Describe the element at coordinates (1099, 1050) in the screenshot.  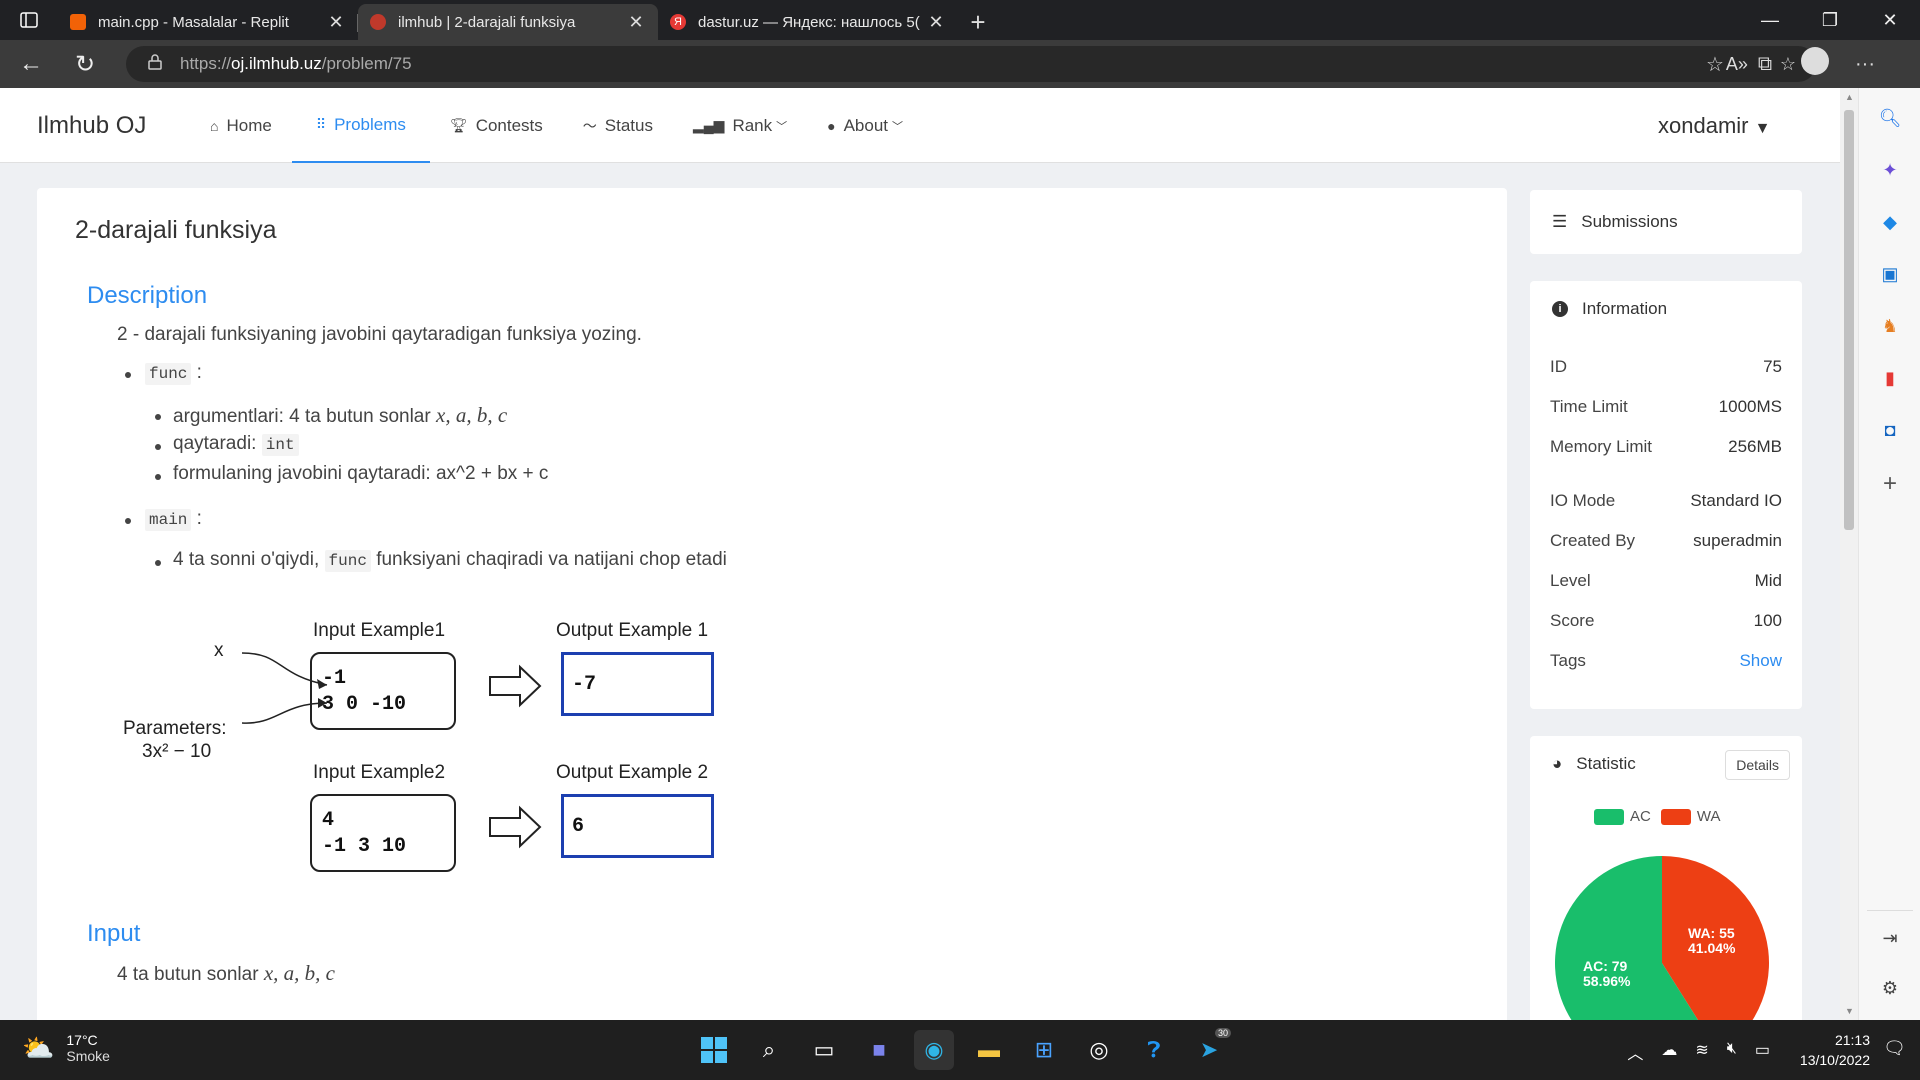
I see `github-icon: ◎` at that location.